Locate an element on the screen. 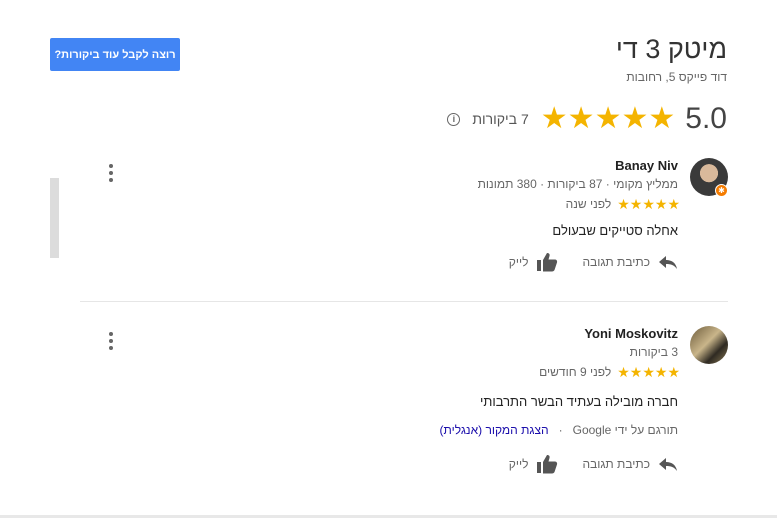 This screenshot has width=777, height=518. business-title: מיטק 3 די is located at coordinates (671, 49).